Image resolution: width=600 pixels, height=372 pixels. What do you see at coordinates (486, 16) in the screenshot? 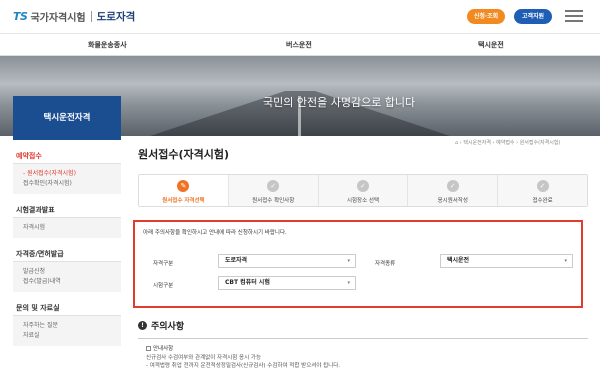
I see `apply-check-button: 신청·조회` at bounding box center [486, 16].